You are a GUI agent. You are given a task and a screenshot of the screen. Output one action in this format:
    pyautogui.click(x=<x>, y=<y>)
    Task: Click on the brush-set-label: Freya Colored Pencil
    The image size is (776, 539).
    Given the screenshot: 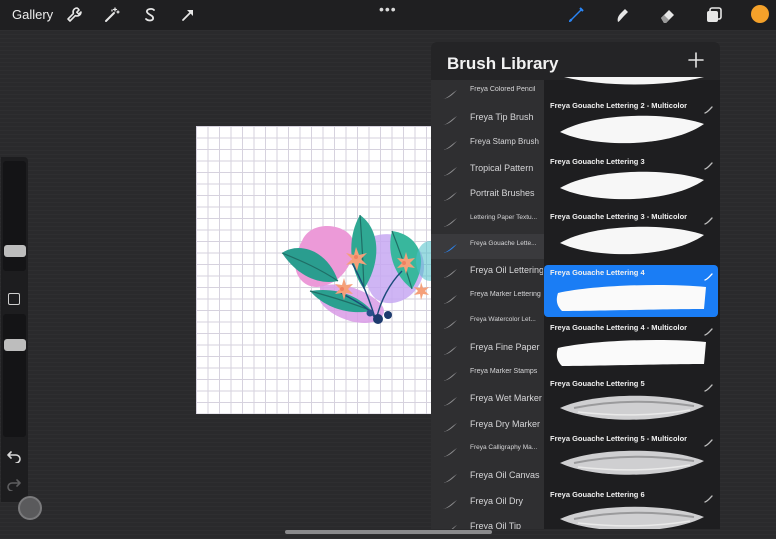 What is the action you would take?
    pyautogui.click(x=503, y=89)
    